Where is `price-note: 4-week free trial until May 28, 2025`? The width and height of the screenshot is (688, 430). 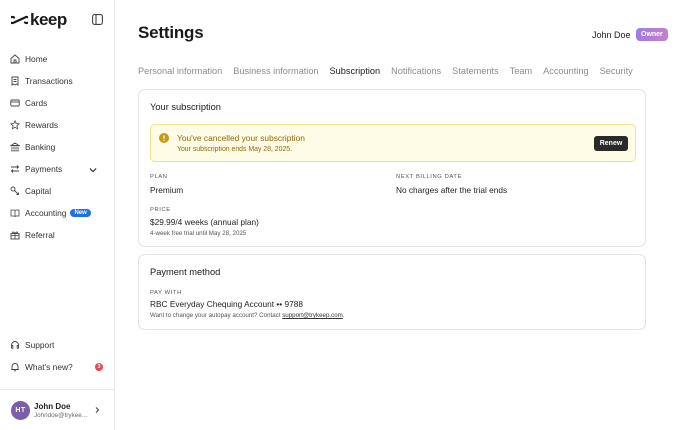 price-note: 4-week free trial until May 28, 2025 is located at coordinates (198, 233).